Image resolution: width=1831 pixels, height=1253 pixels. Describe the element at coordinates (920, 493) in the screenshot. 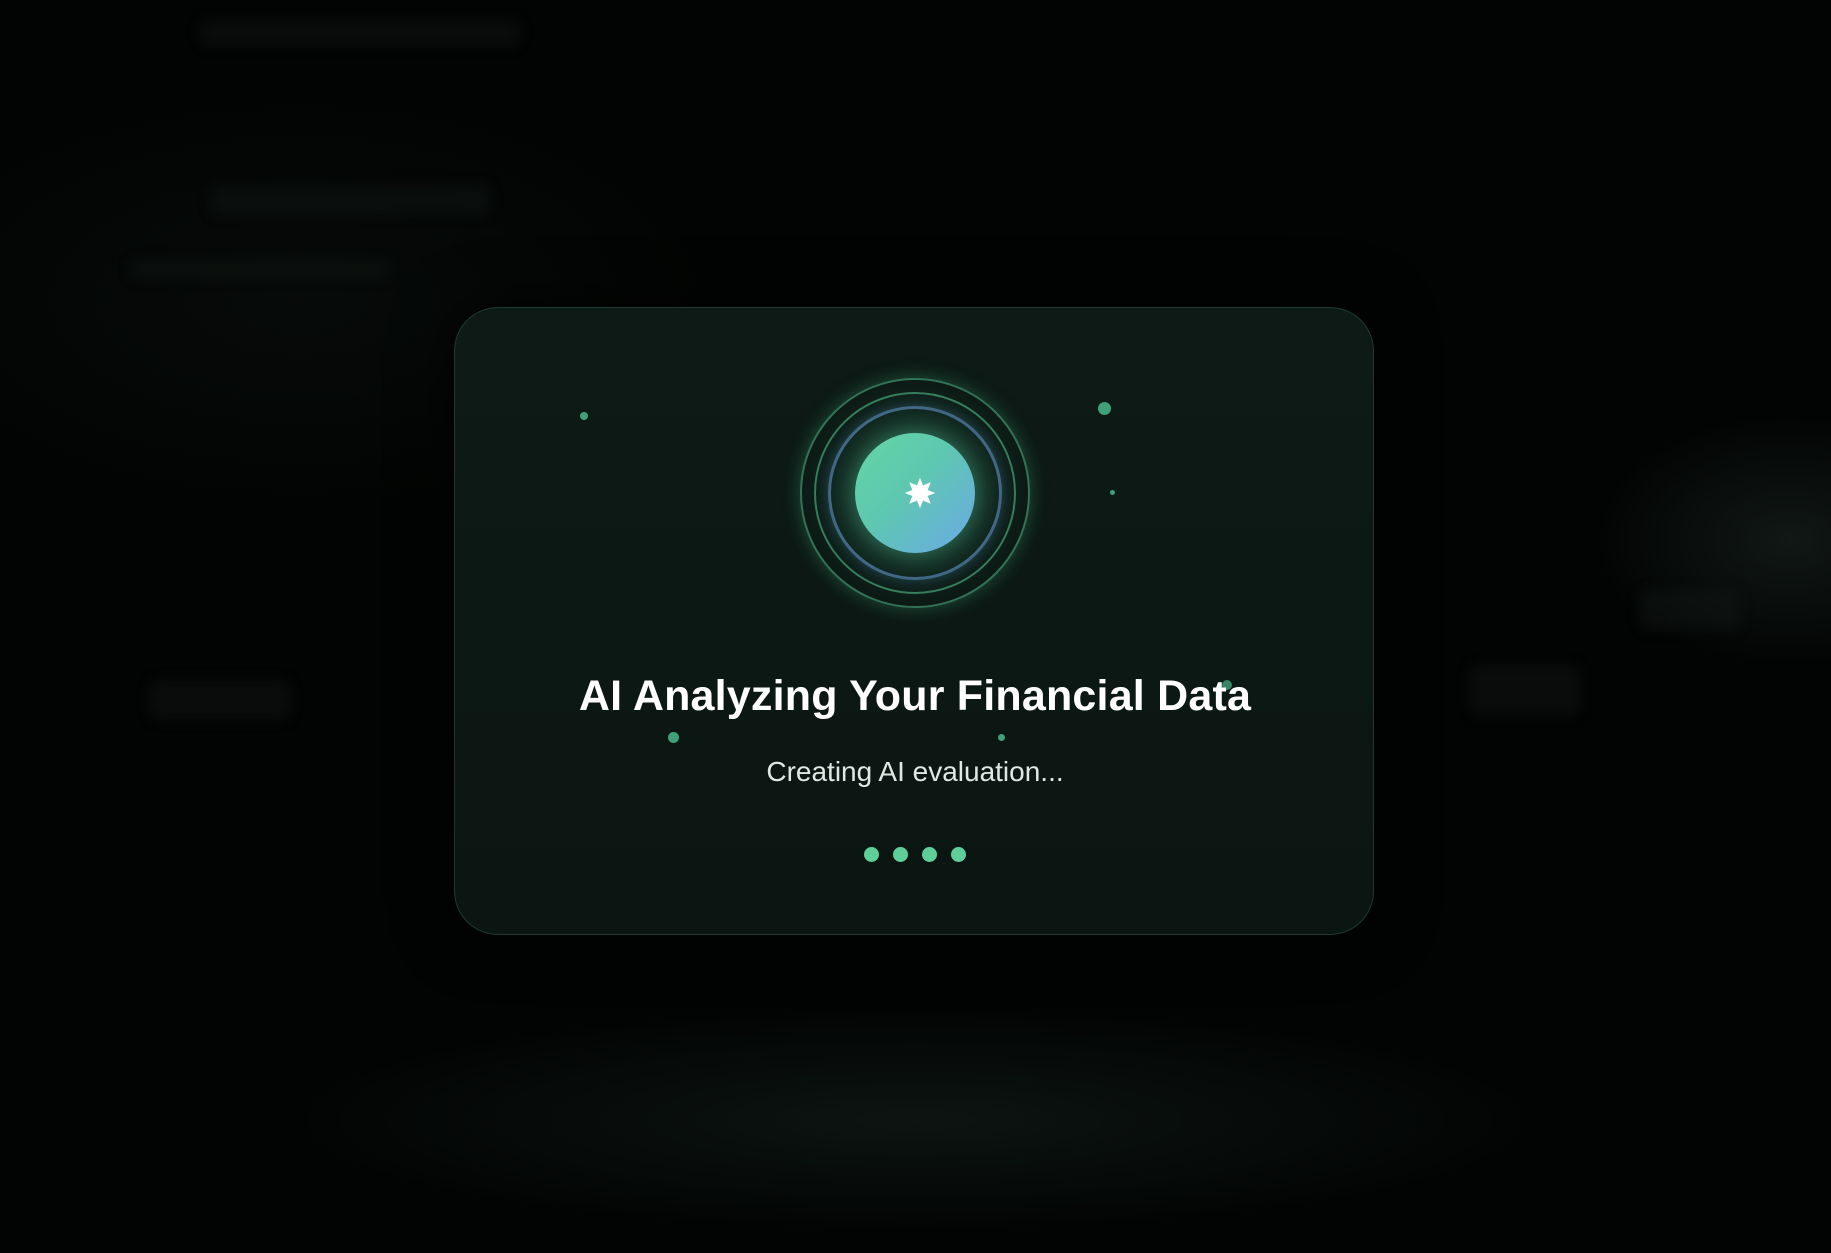

I see `sparkle-icon` at that location.